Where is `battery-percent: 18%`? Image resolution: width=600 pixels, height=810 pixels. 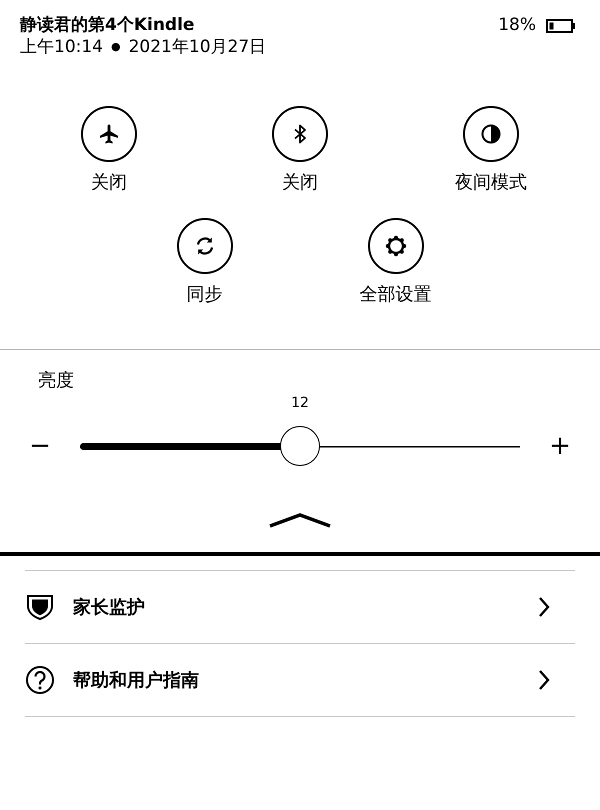
battery-percent: 18% is located at coordinates (517, 25).